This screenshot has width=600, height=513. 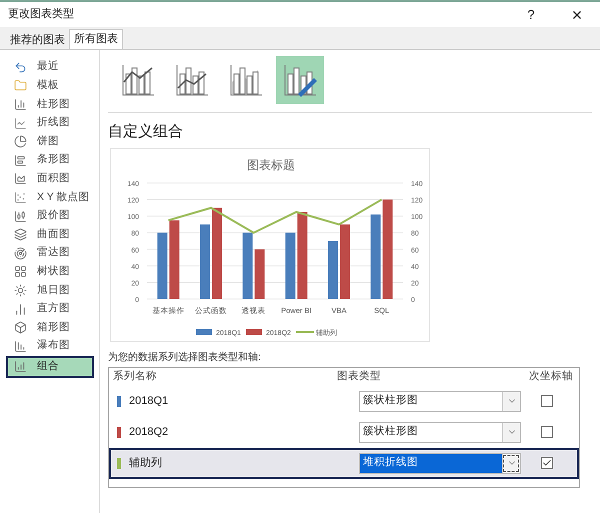 I want to click on line-chart-icon, so click(x=20, y=123).